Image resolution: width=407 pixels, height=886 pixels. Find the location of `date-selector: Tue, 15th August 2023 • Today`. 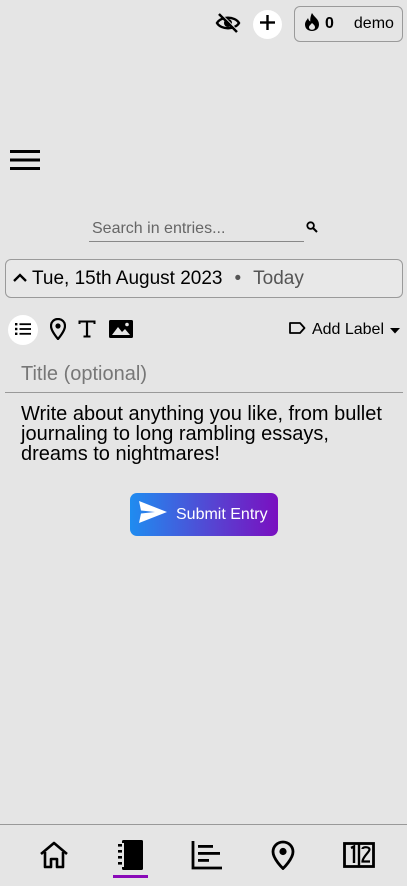

date-selector: Tue, 15th August 2023 • Today is located at coordinates (204, 278).